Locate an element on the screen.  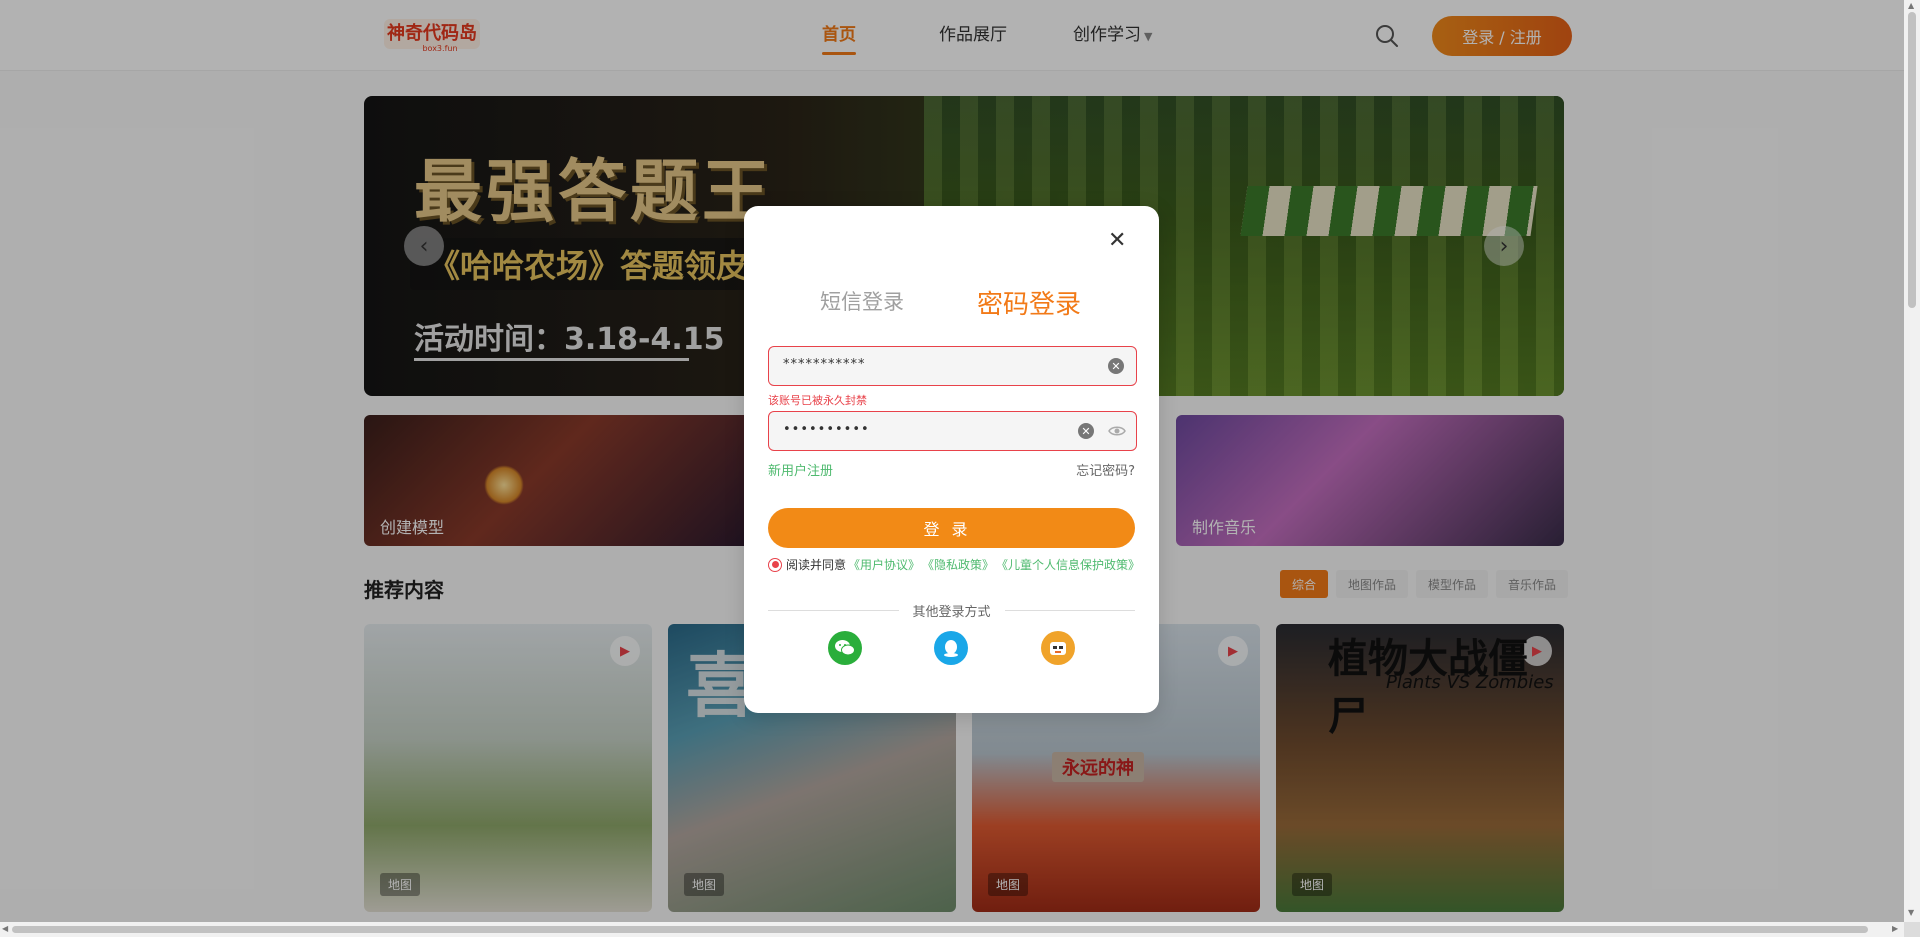
island-mascot-icon is located at coordinates (1058, 648).